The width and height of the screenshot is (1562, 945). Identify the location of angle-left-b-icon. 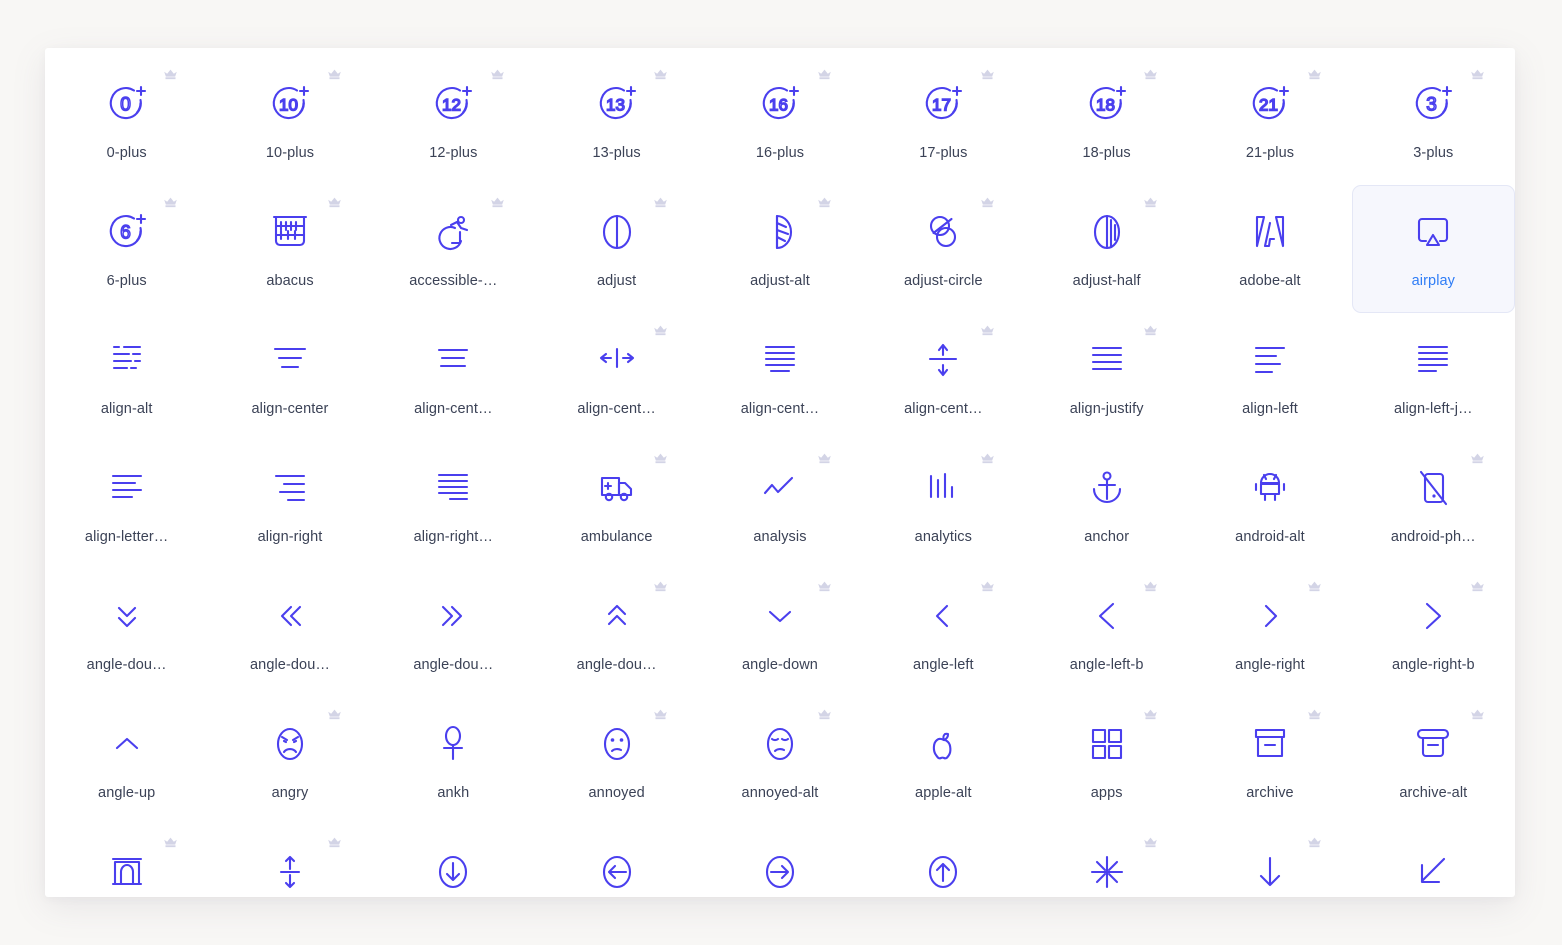
(1107, 616).